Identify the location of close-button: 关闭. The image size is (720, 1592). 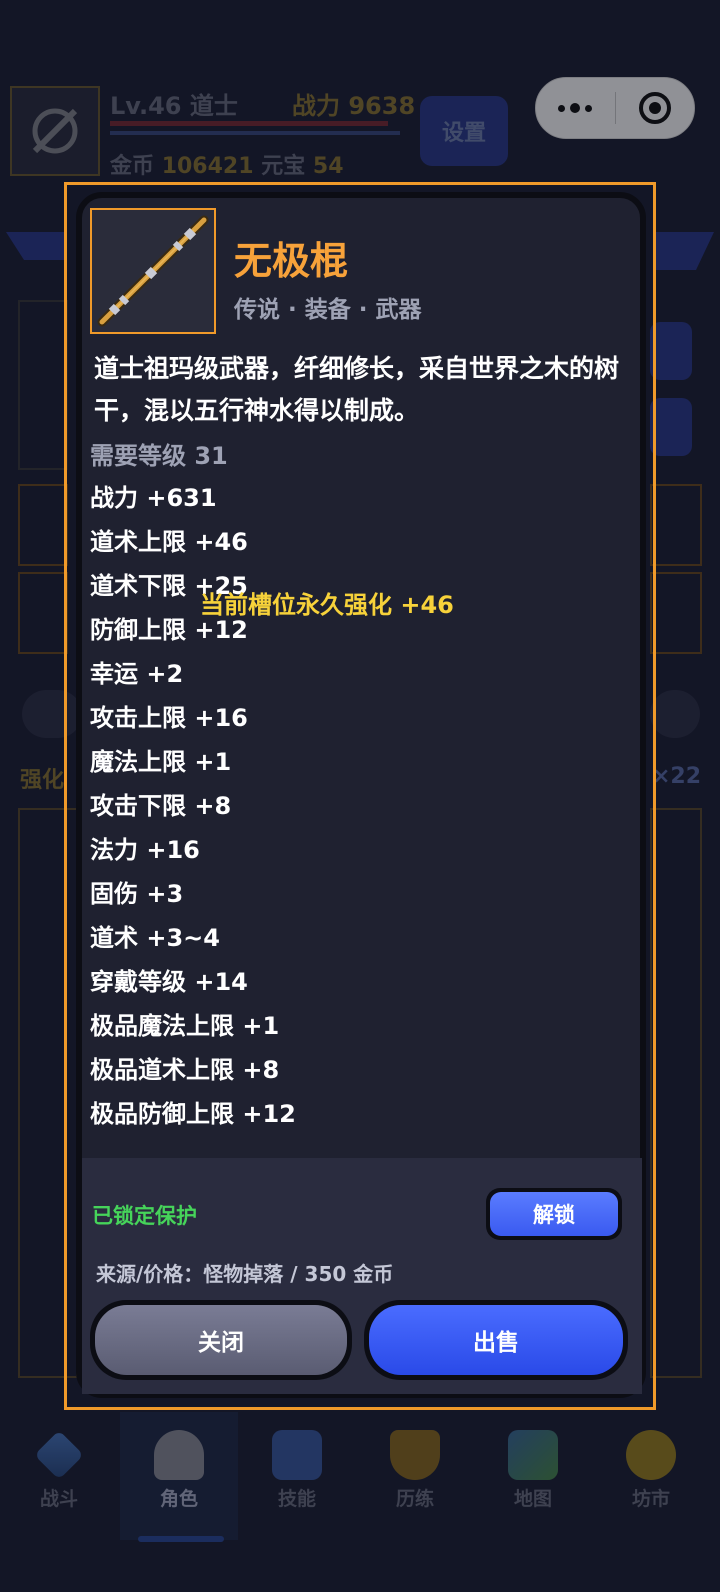
(221, 1340).